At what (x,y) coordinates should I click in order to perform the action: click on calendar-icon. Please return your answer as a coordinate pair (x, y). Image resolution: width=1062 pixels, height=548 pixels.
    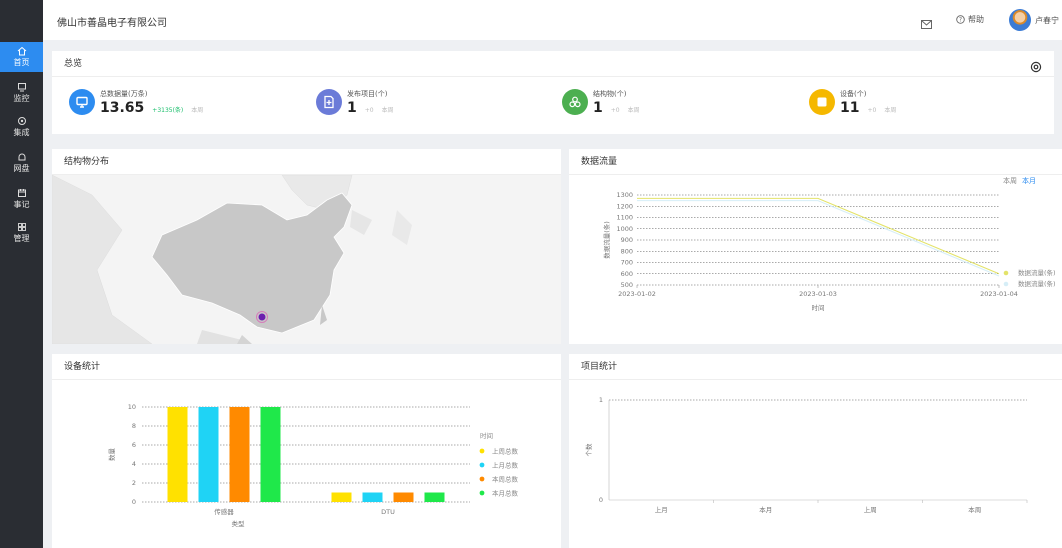
    Looking at the image, I should click on (21, 194).